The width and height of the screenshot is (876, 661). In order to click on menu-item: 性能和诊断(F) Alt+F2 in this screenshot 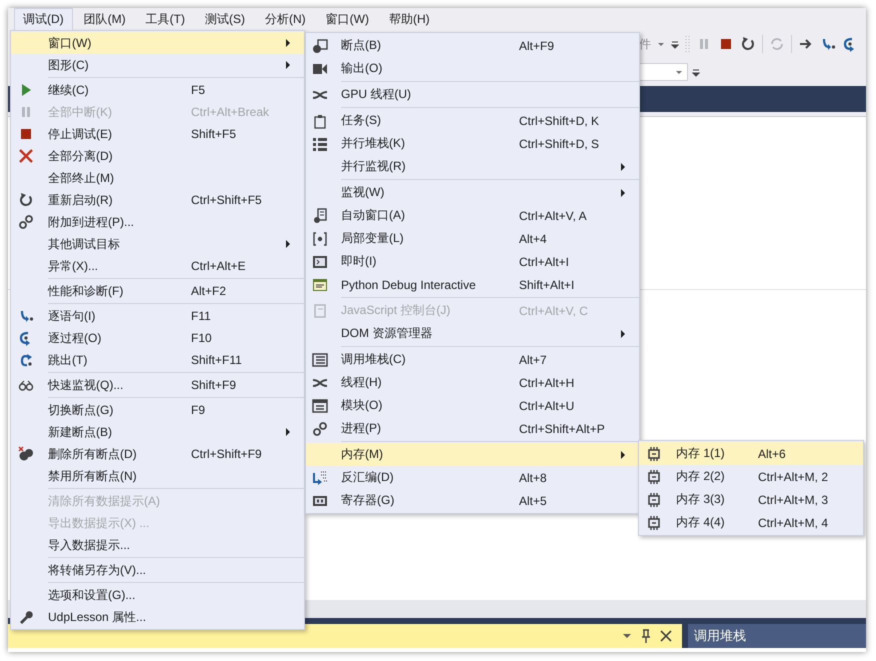, I will do `click(157, 291)`.